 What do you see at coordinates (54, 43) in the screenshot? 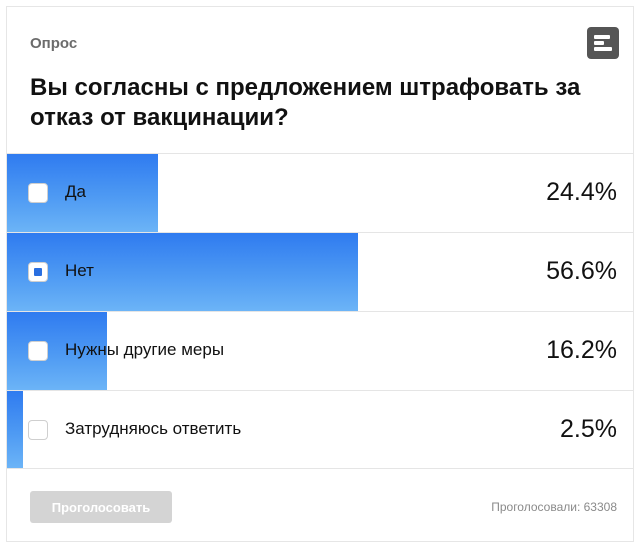
I see `poll-label: Опрос` at bounding box center [54, 43].